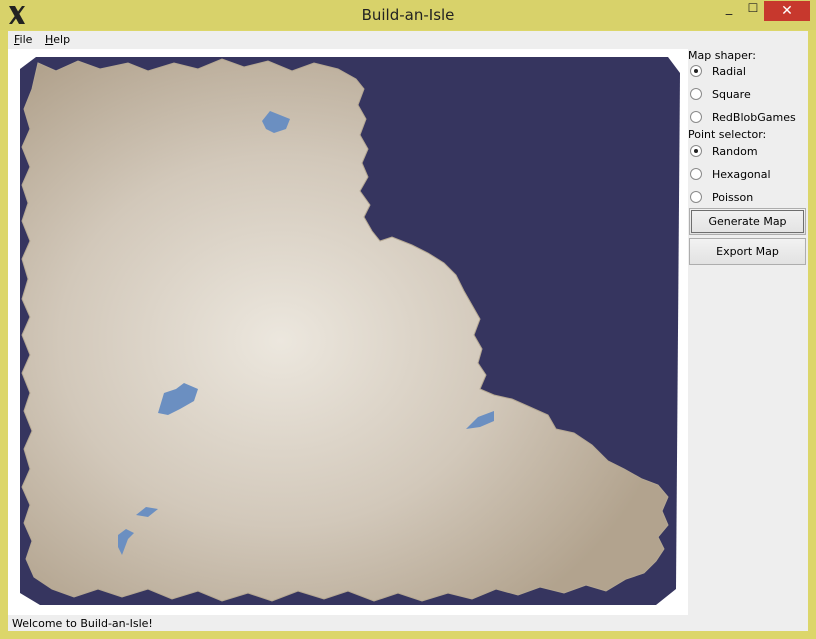 This screenshot has height=639, width=816. I want to click on status-bar: Welcome to Build-an-Isle!, so click(408, 623).